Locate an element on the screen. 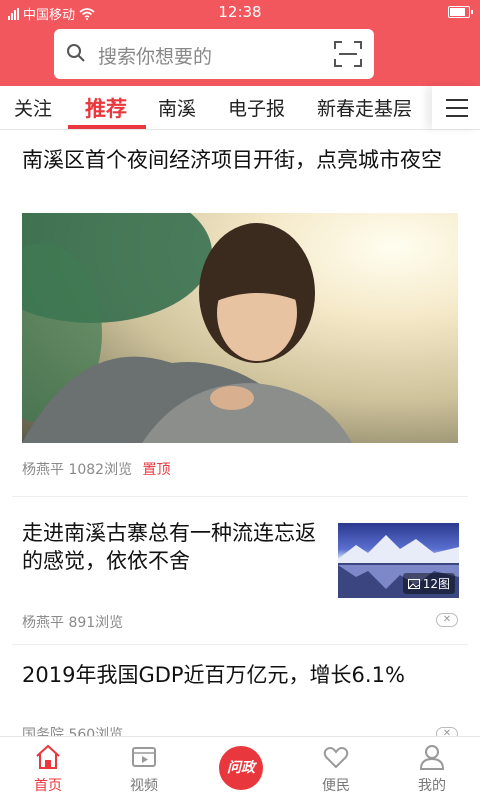  heart-icon is located at coordinates (336, 758).